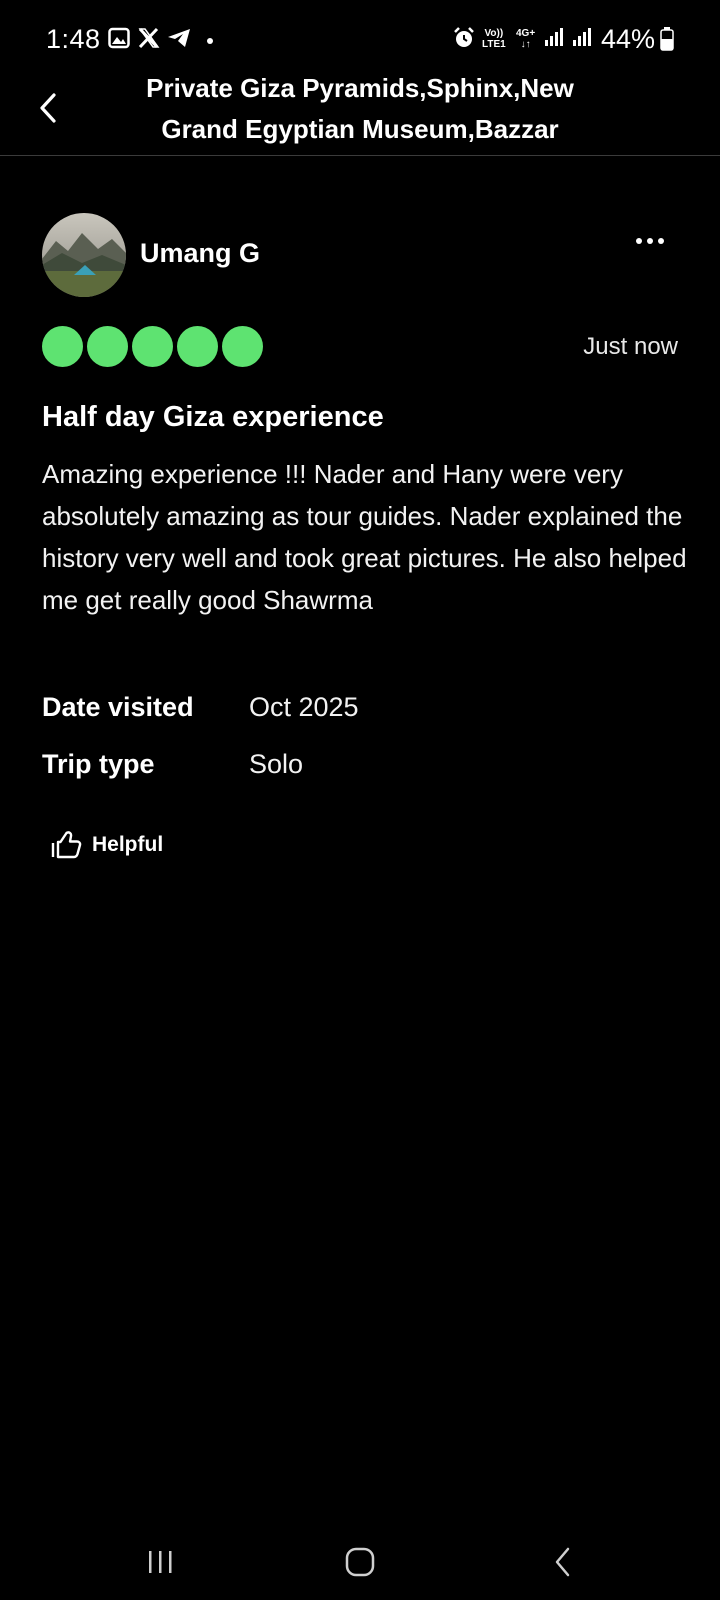  Describe the element at coordinates (210, 41) in the screenshot. I see `more-notifications-dot` at that location.